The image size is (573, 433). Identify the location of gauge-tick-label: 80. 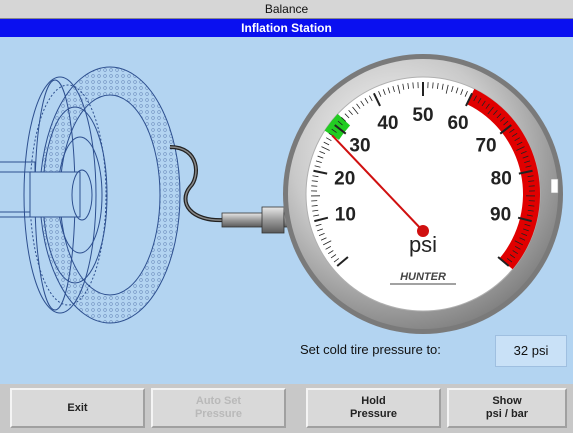
(501, 178).